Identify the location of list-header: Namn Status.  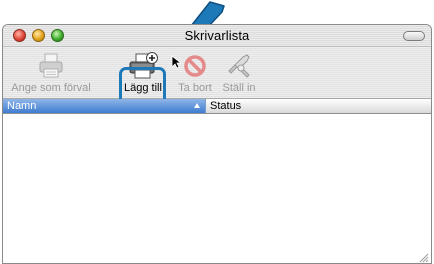
(217, 106).